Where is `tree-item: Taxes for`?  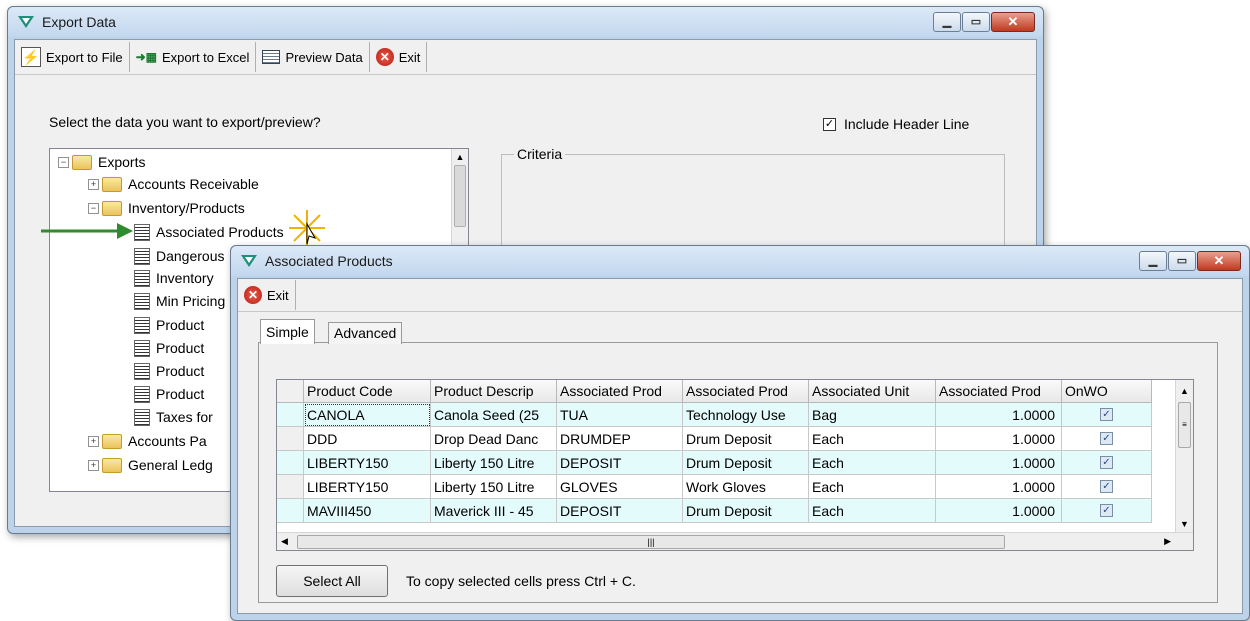 tree-item: Taxes for is located at coordinates (173, 417).